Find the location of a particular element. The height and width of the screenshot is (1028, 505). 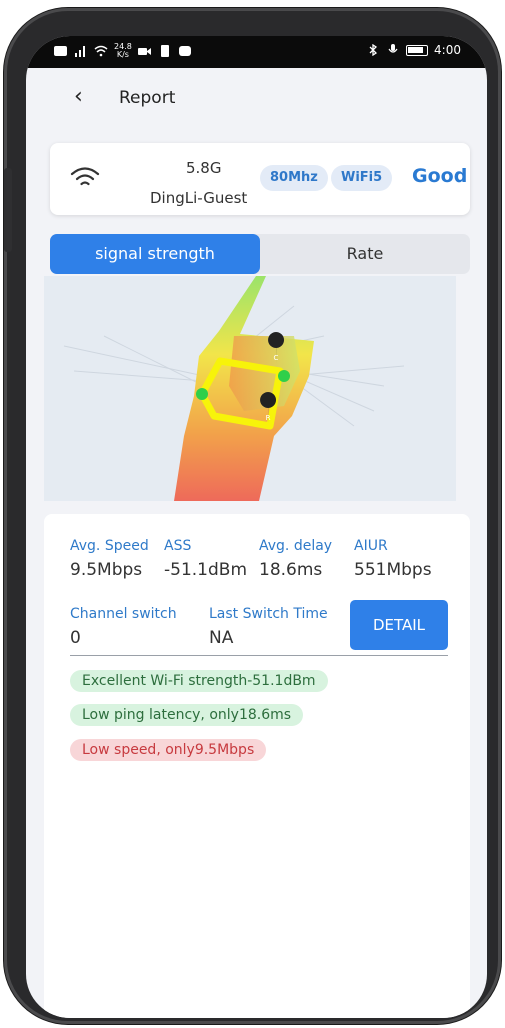

detail-button: DETAIL is located at coordinates (399, 625).